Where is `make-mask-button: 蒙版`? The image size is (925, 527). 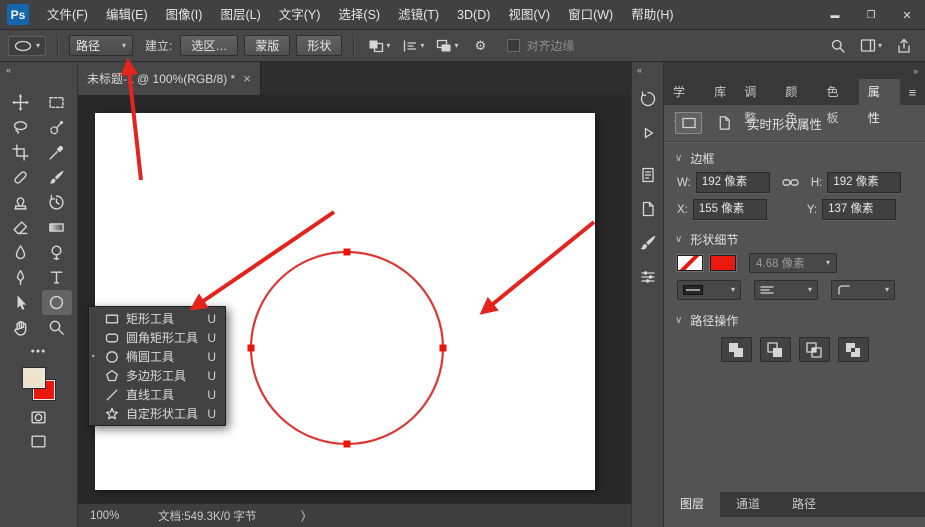
make-mask-button: 蒙版 is located at coordinates (267, 45).